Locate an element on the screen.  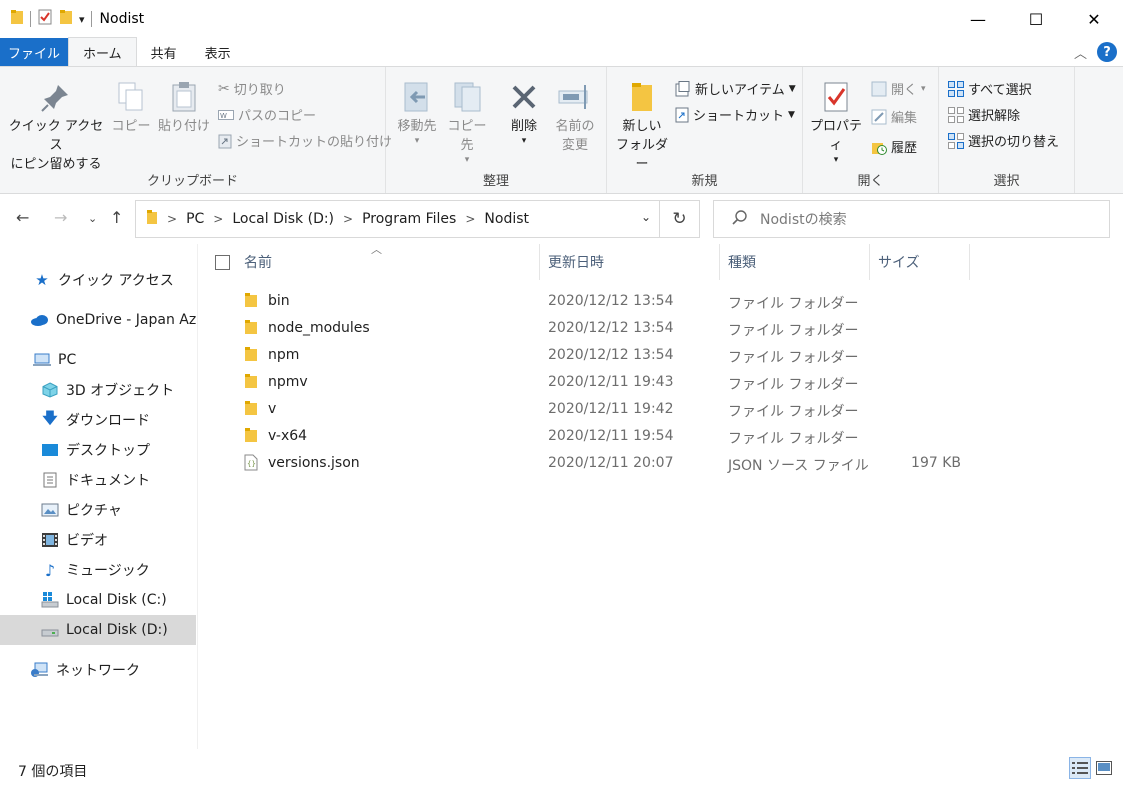
delete-button: 削除 ▾ is located at coordinates (524, 113).